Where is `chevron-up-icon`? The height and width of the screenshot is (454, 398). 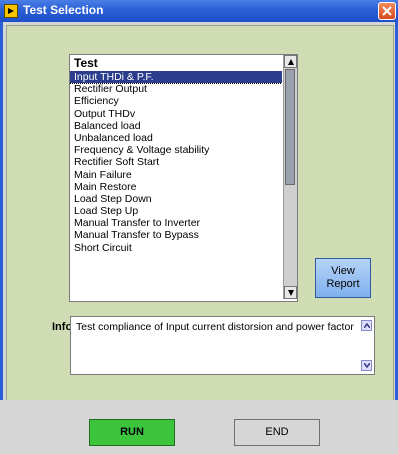 chevron-up-icon is located at coordinates (367, 325).